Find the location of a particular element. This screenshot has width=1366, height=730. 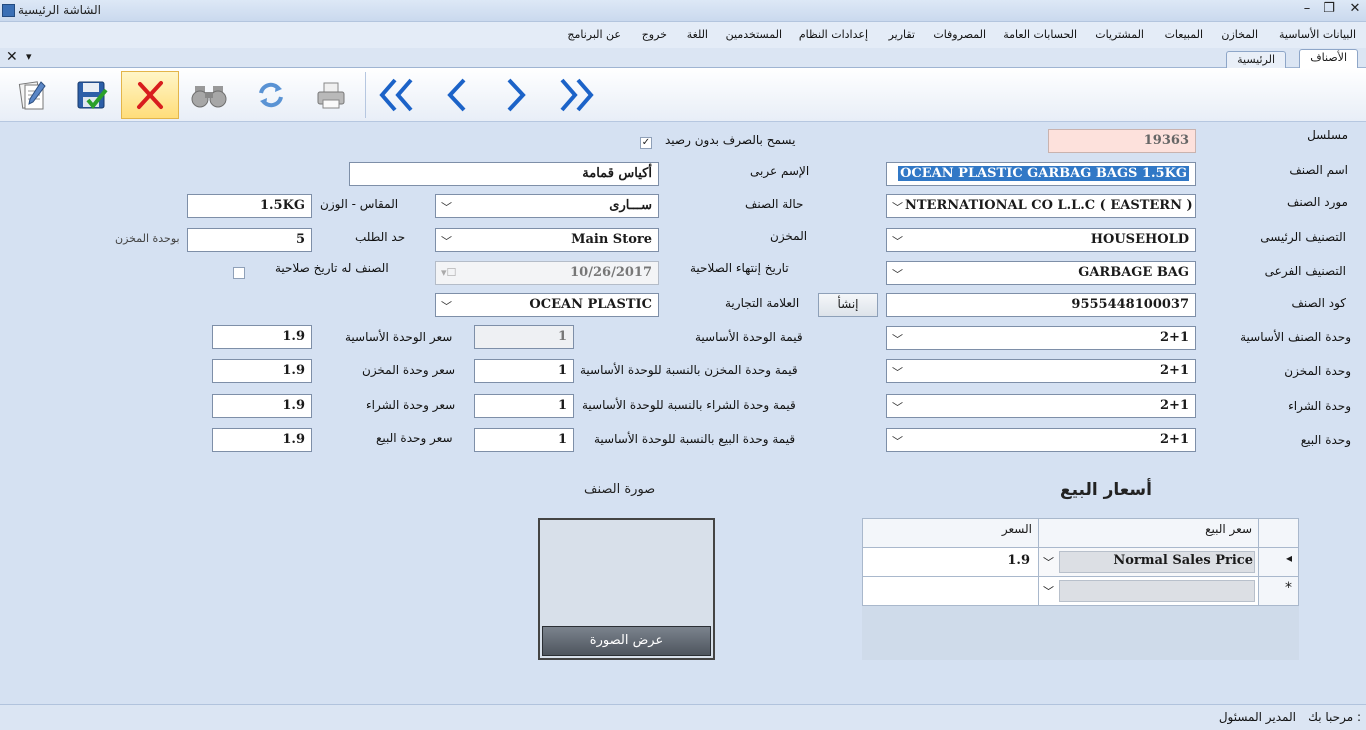

purchase-unit-price-field: 1.9 is located at coordinates (262, 406).